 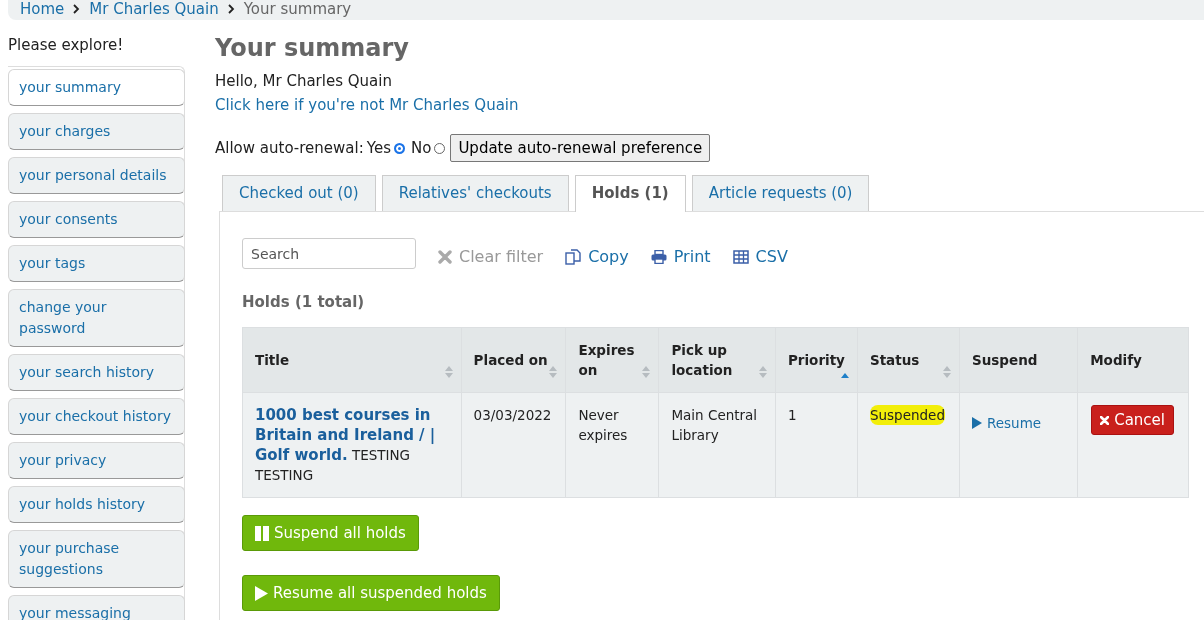 What do you see at coordinates (1133, 360) in the screenshot?
I see `column-header: Modify` at bounding box center [1133, 360].